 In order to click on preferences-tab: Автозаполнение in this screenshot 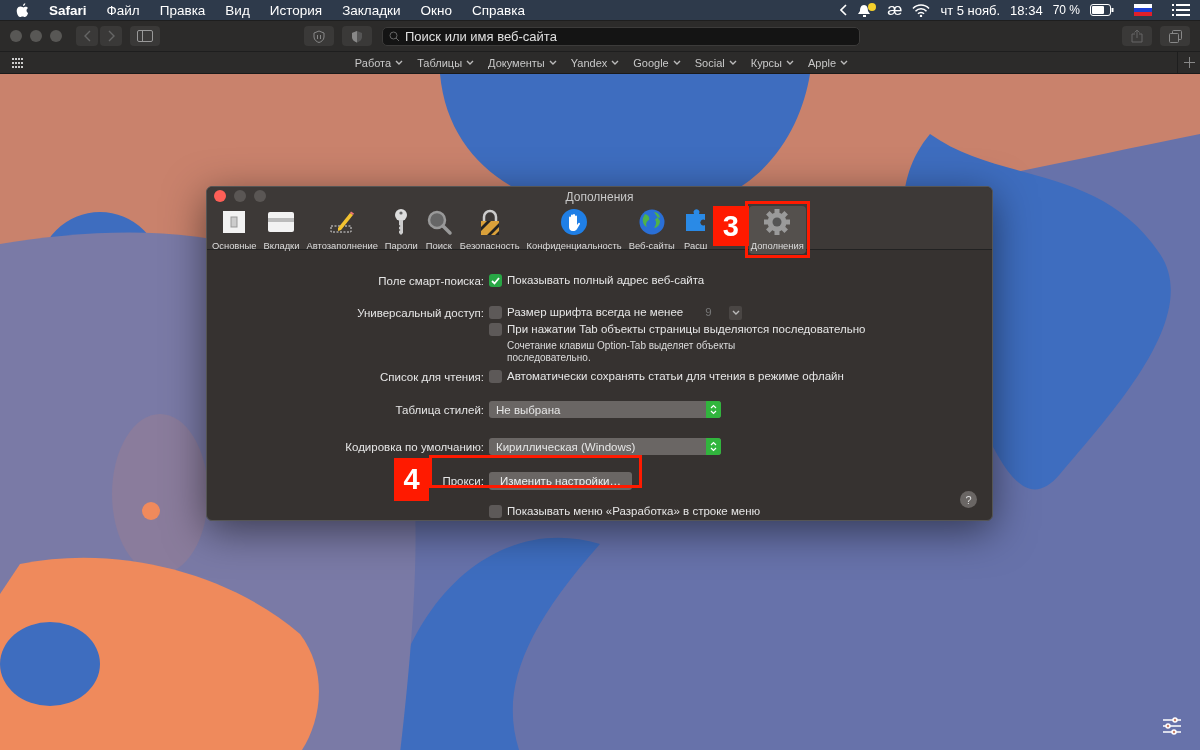, I will do `click(342, 230)`.